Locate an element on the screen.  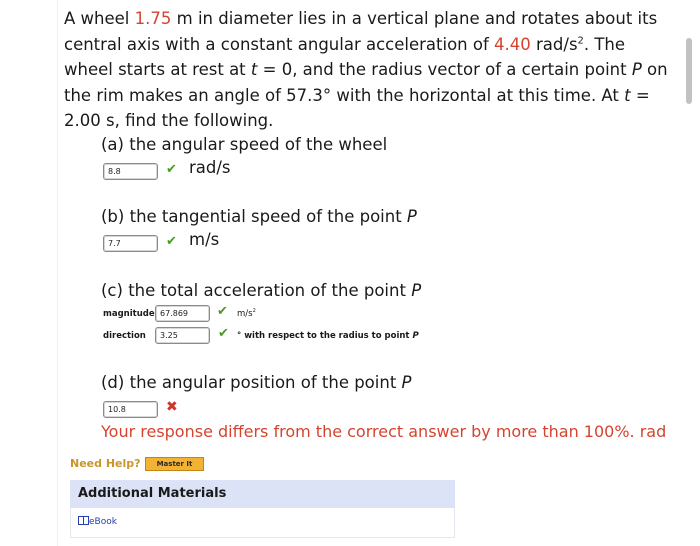
magnitude-unit: m/s2 is located at coordinates (246, 313).